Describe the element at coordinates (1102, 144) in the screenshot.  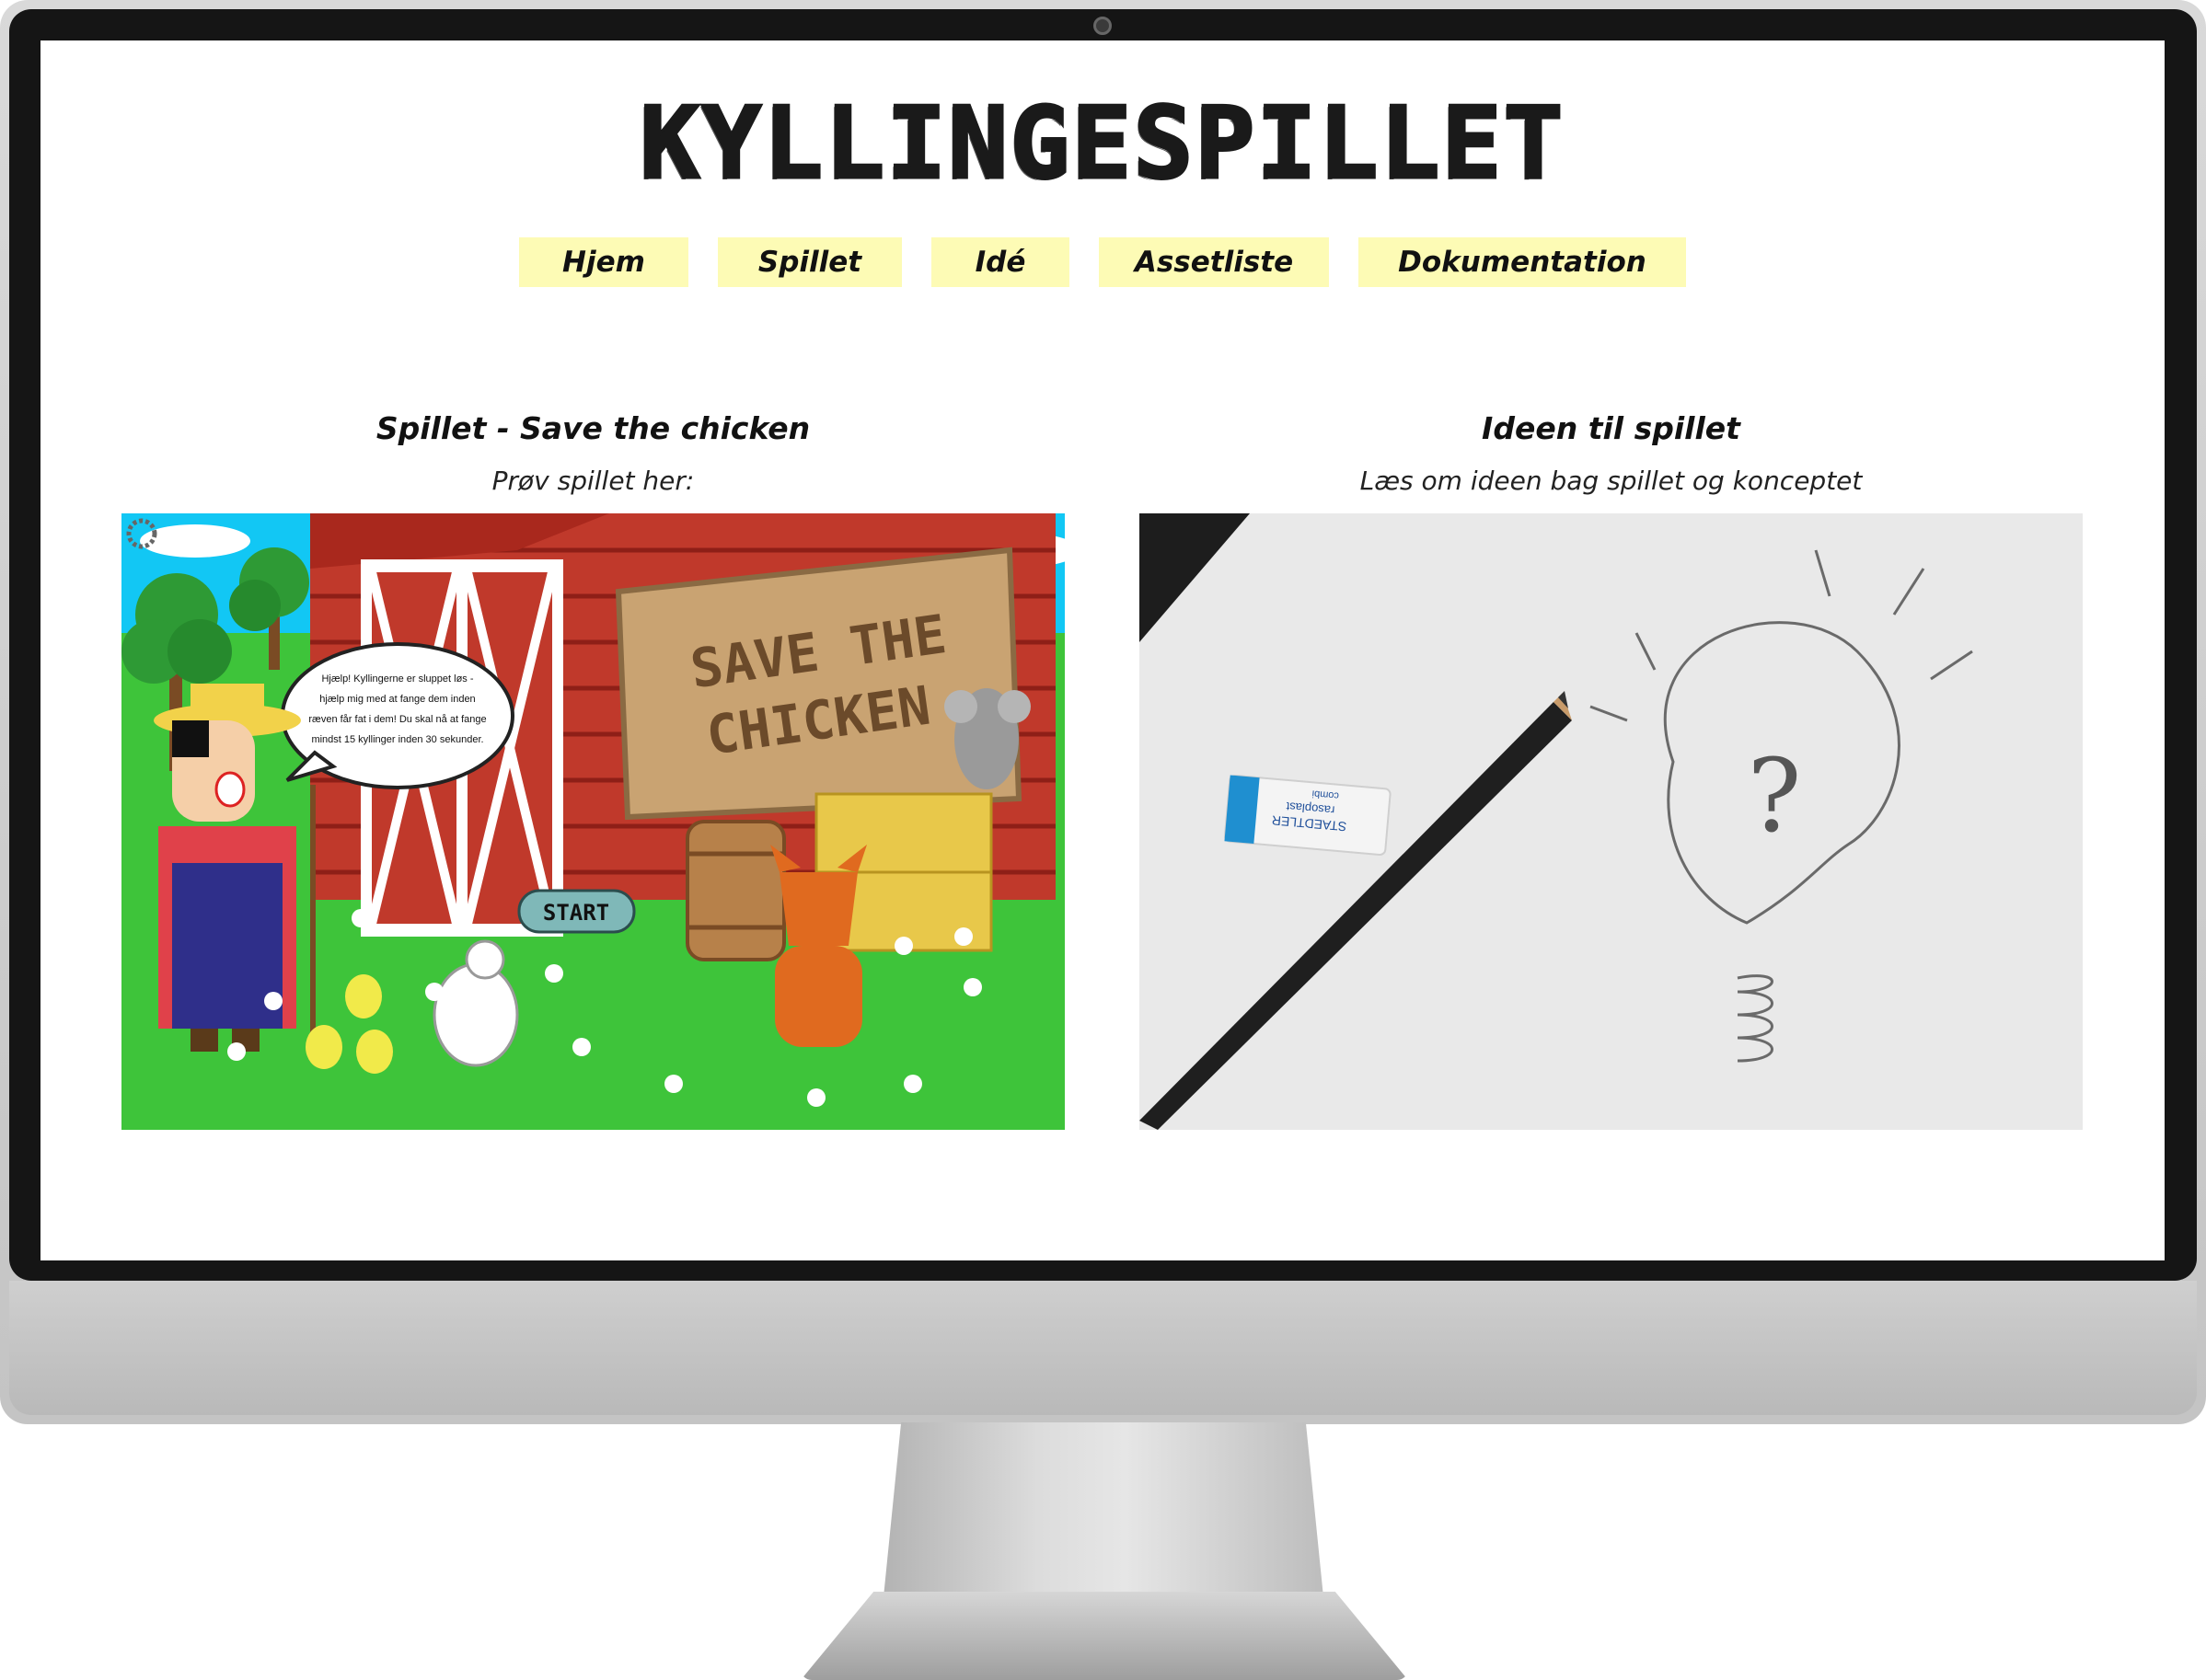
I see `site-title: KYLLINGESPILLET` at that location.